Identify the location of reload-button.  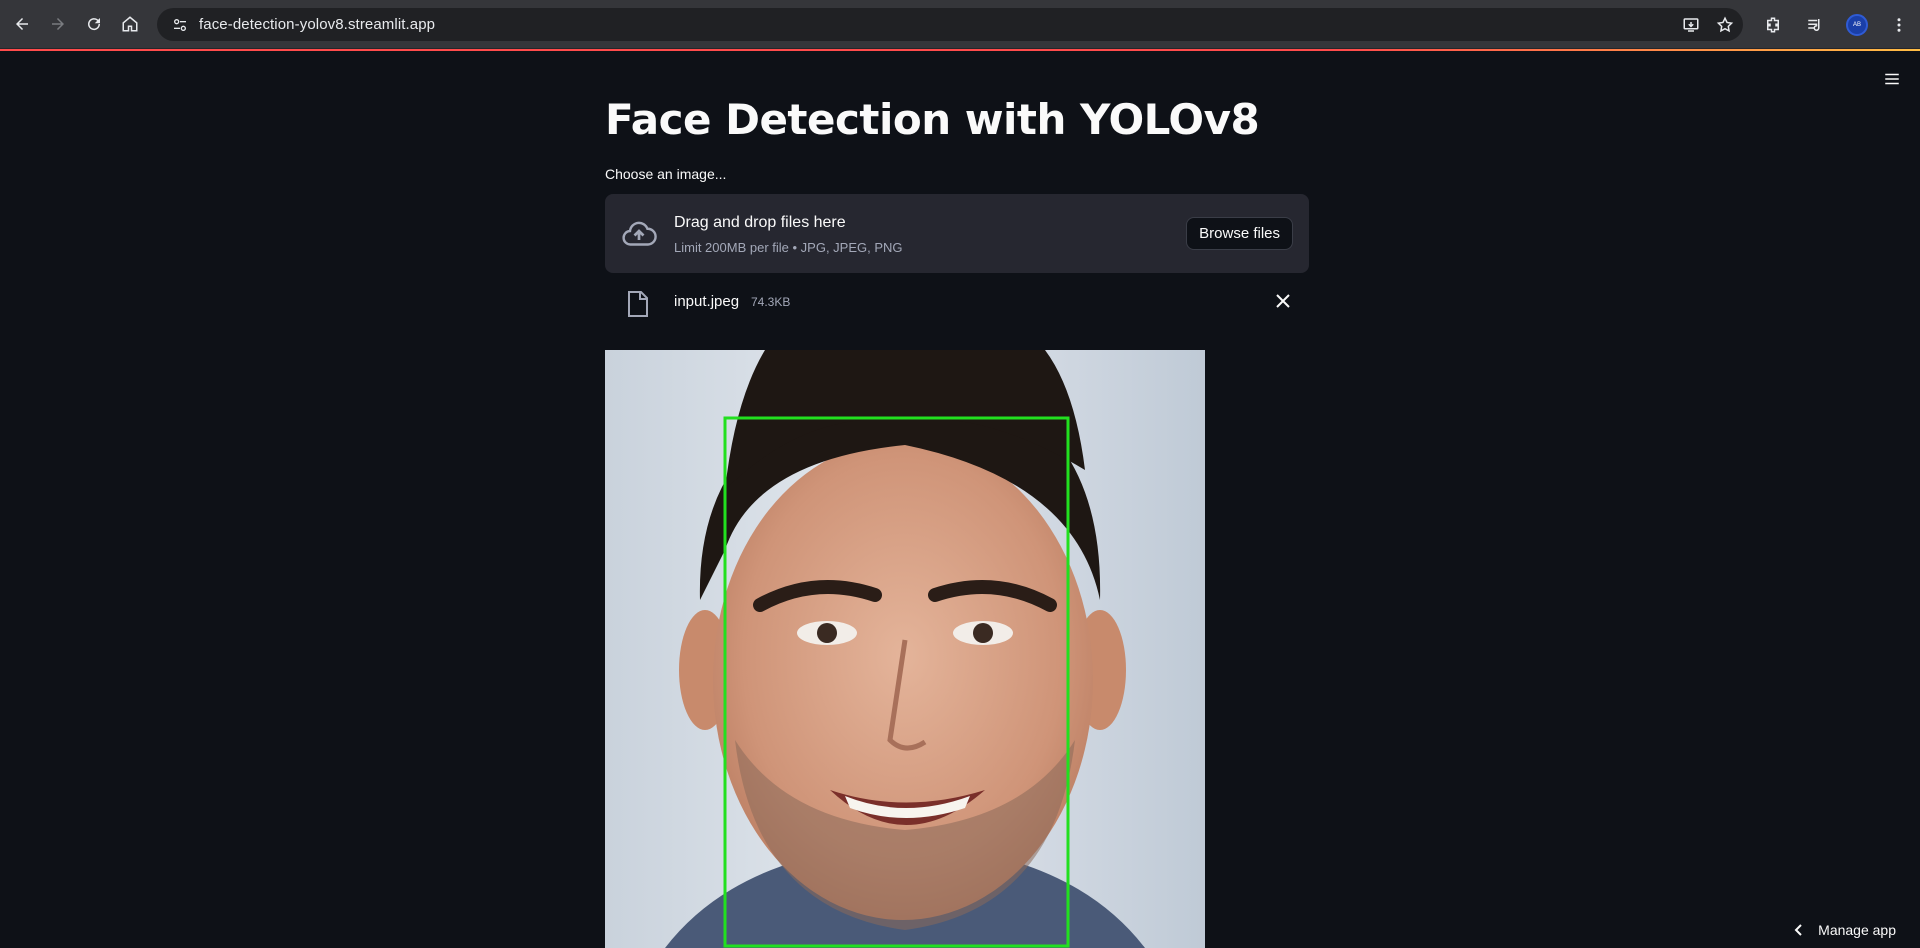
(94, 24).